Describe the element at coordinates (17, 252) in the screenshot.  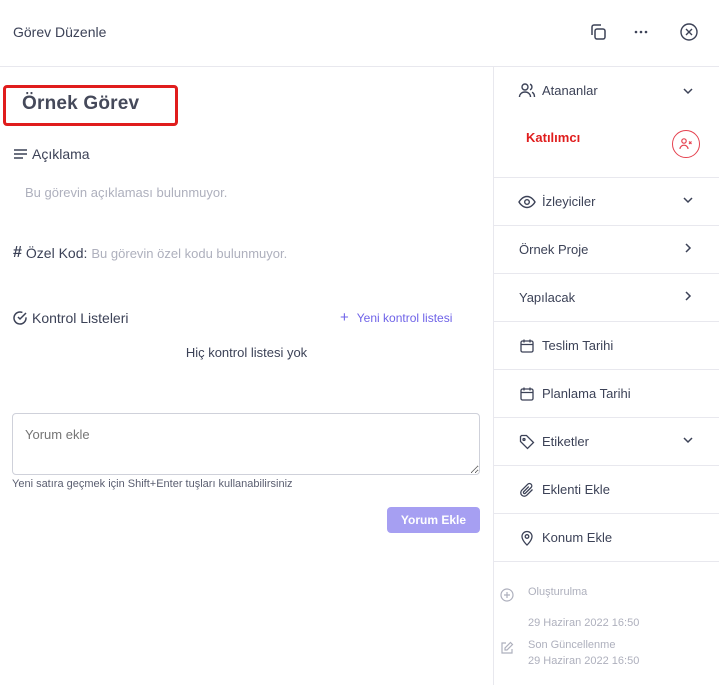
I see `hash-icon: #` at that location.